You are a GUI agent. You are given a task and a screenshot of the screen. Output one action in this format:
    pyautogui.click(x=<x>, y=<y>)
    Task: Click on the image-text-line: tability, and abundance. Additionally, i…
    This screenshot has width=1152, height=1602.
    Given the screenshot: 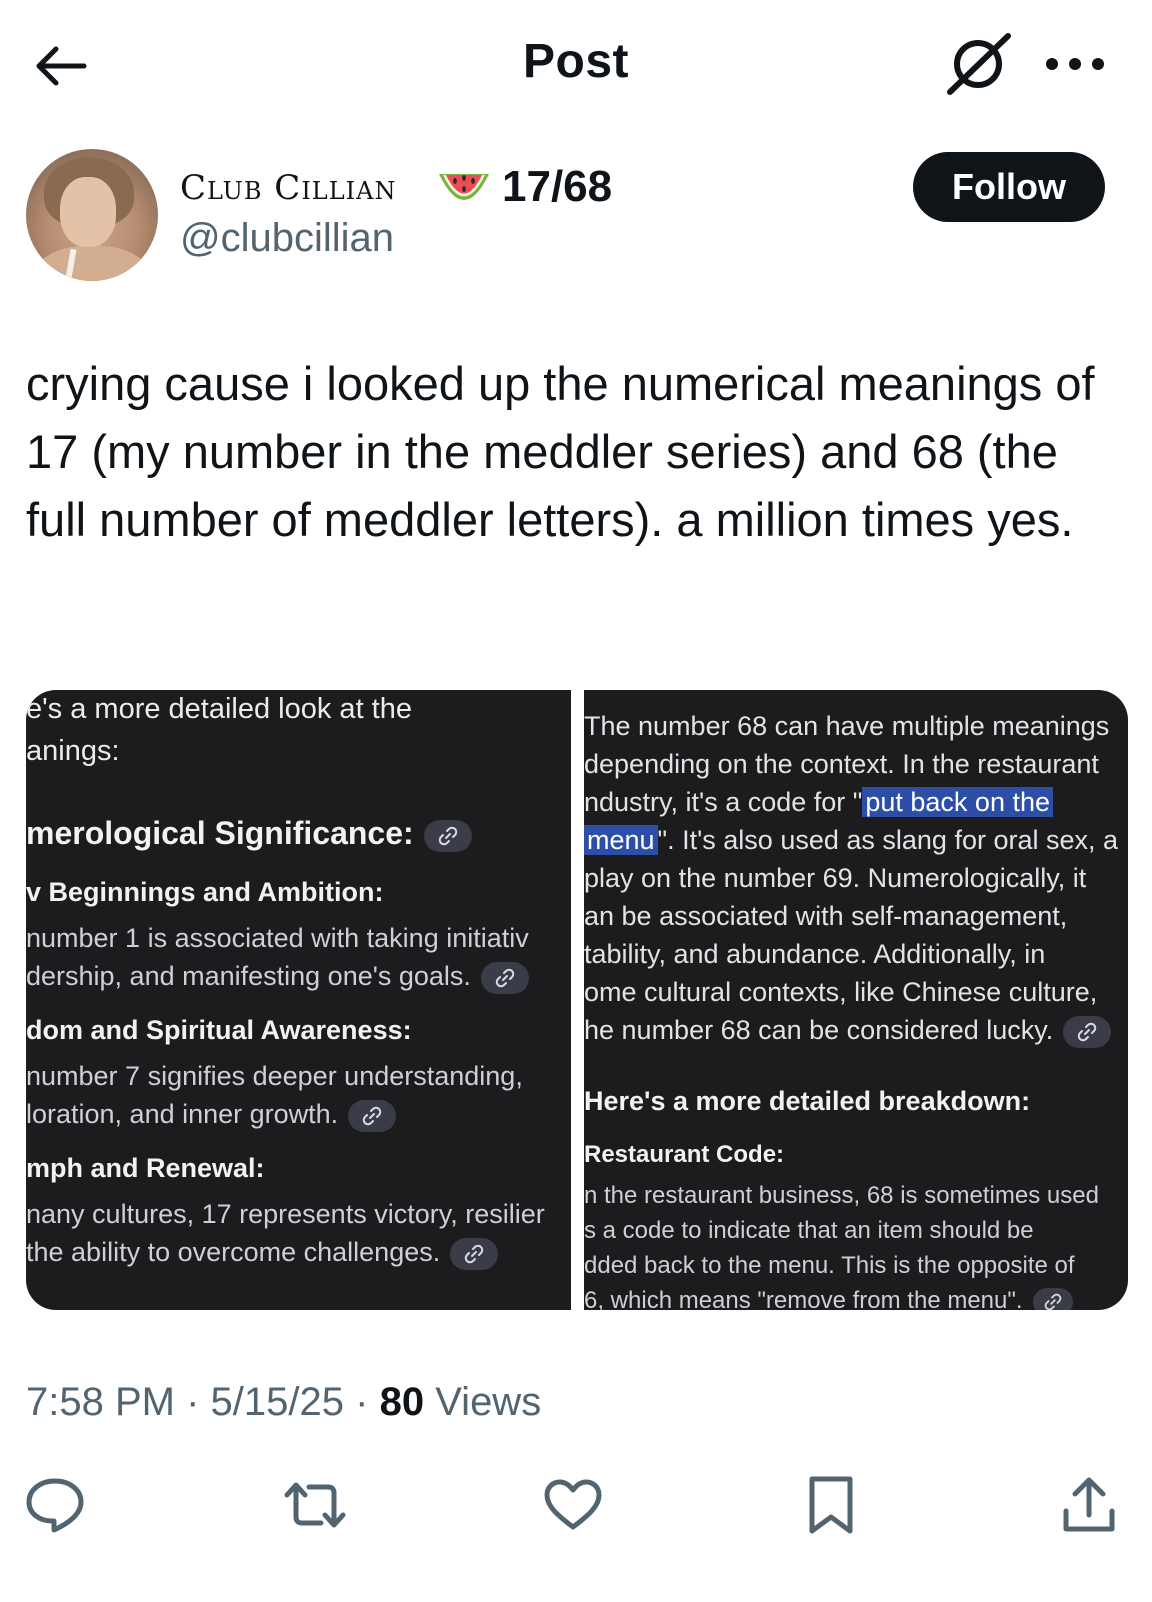 What is the action you would take?
    pyautogui.click(x=815, y=954)
    